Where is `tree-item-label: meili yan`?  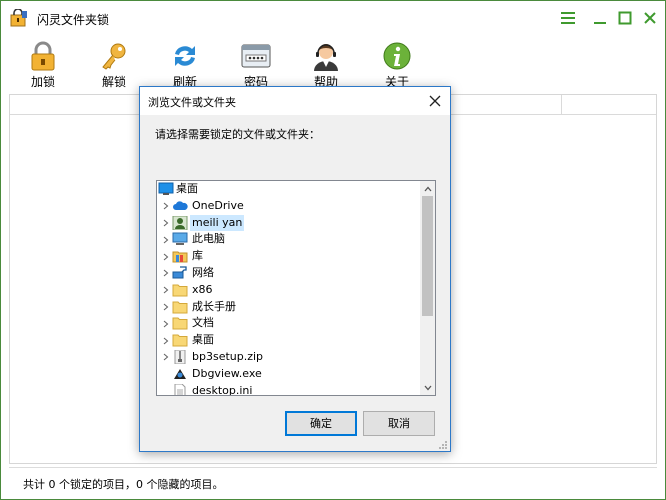
tree-item-label: meili yan is located at coordinates (217, 223).